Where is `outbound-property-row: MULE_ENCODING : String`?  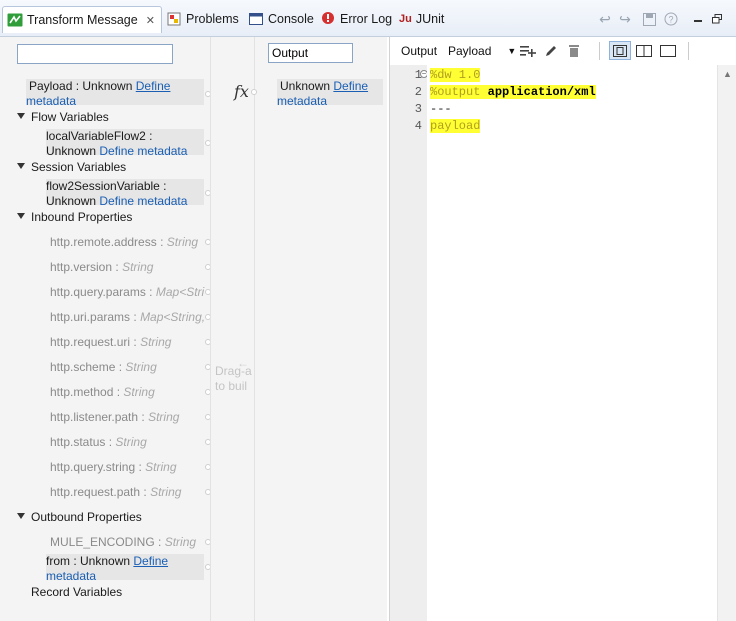
outbound-property-row: MULE_ENCODING : String is located at coordinates (123, 542).